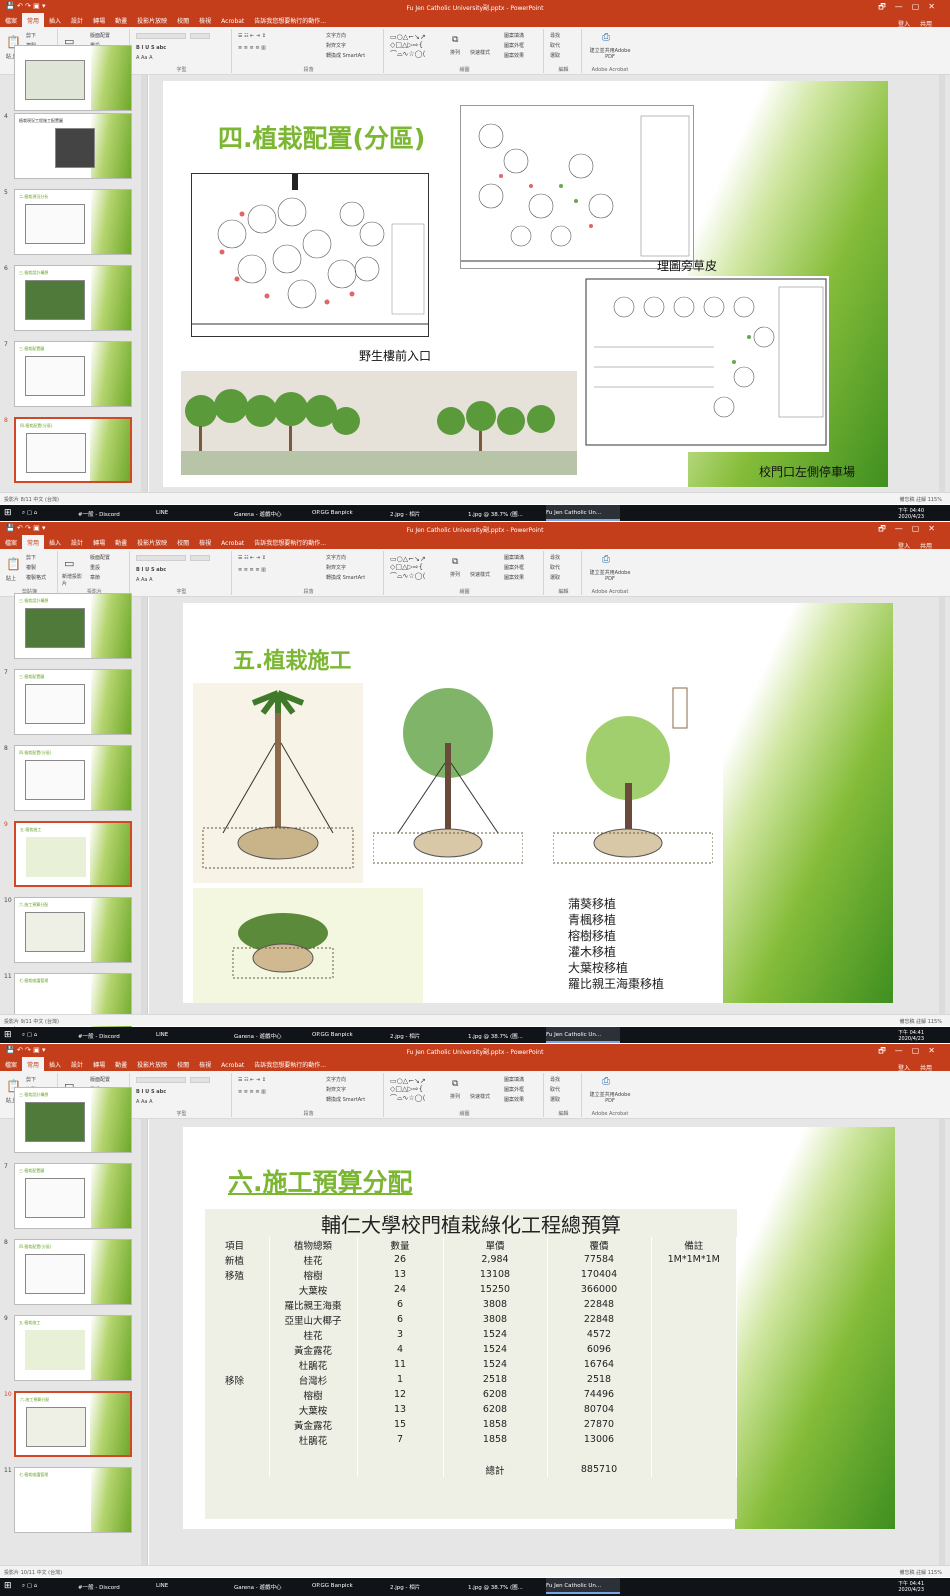  Describe the element at coordinates (73, 222) in the screenshot. I see `thumbnail-slide-5: 二.植栽現況分析` at that location.